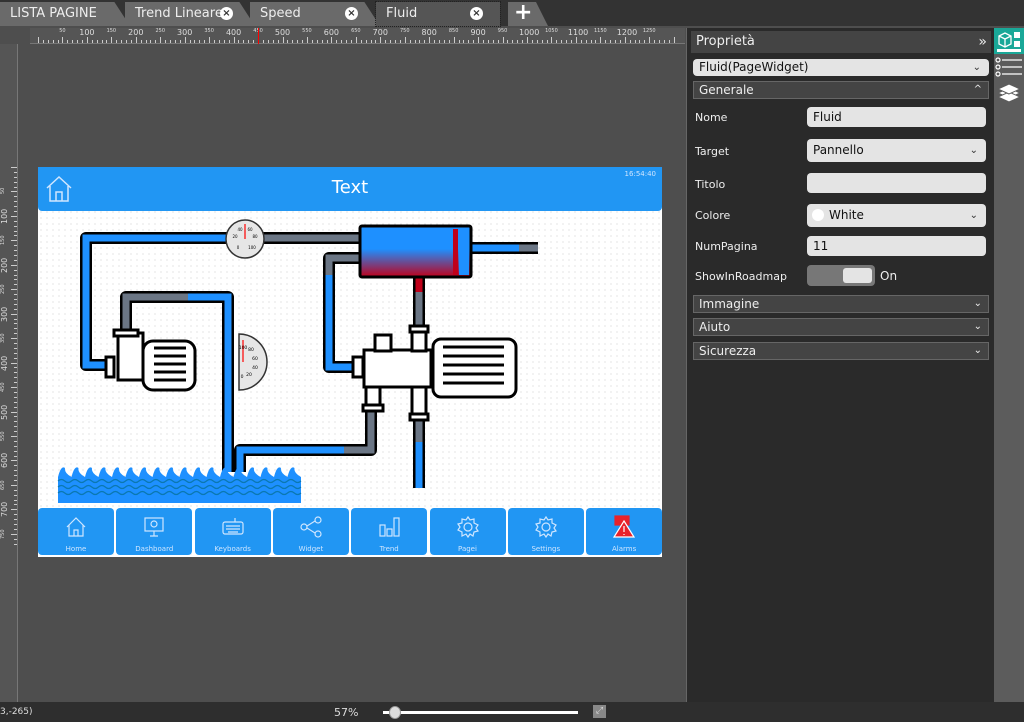 This screenshot has height=722, width=1024. What do you see at coordinates (331, 32) in the screenshot?
I see `ruler-label: 600` at bounding box center [331, 32].